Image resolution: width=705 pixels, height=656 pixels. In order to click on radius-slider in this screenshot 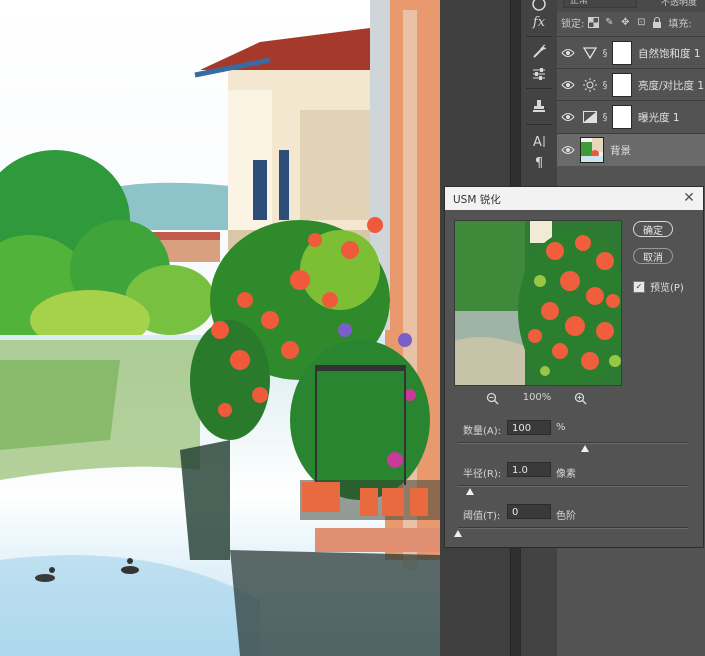, I will do `click(573, 486)`.